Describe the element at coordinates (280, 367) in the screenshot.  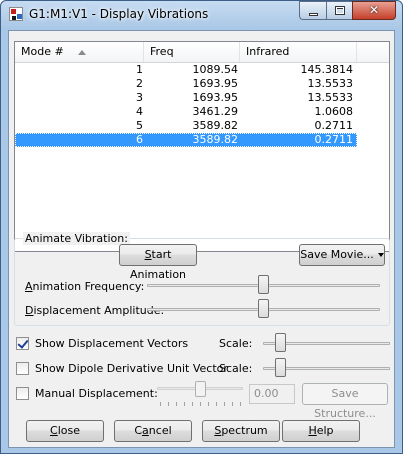
I see `dipole-scale-slider` at that location.